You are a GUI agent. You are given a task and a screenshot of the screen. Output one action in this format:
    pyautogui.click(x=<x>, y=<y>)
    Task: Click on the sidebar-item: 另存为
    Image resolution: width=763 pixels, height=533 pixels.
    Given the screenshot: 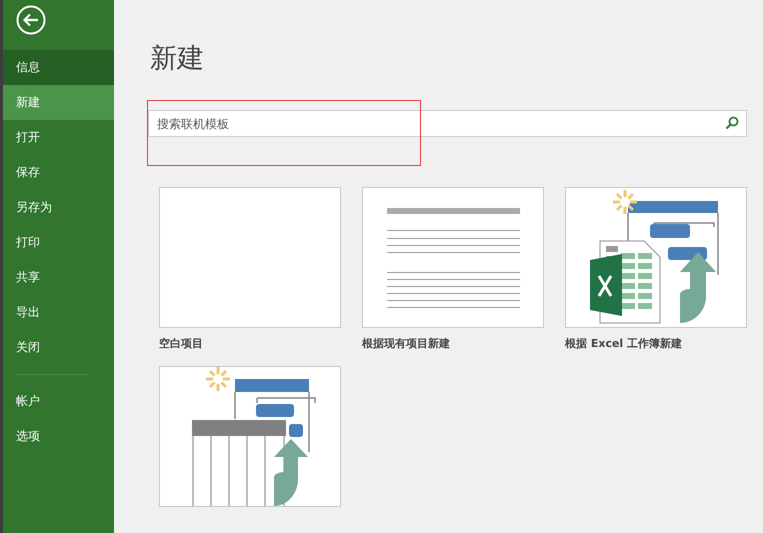 What is the action you would take?
    pyautogui.click(x=58, y=207)
    